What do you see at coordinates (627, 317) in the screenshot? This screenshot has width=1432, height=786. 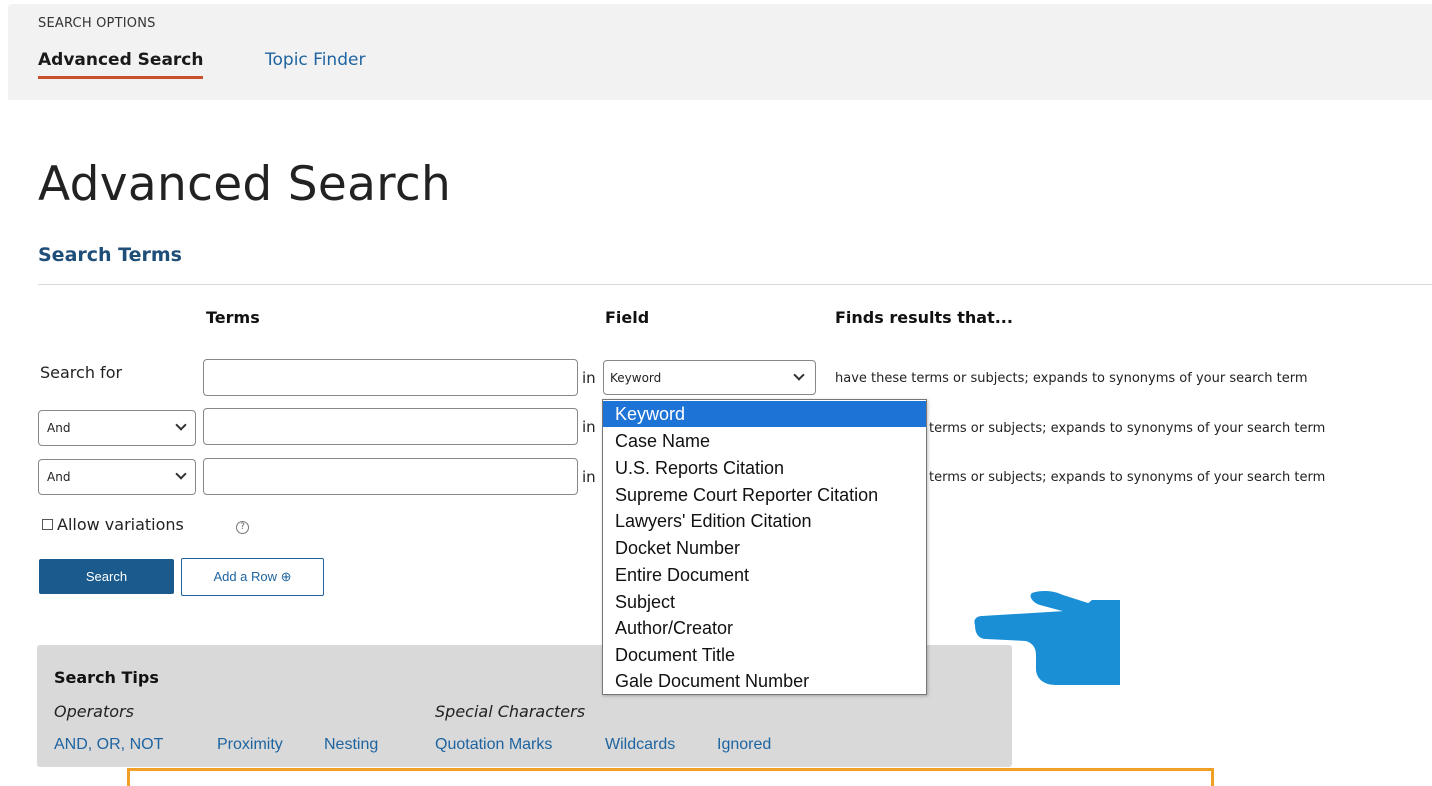 I see `field-column-header: Field` at bounding box center [627, 317].